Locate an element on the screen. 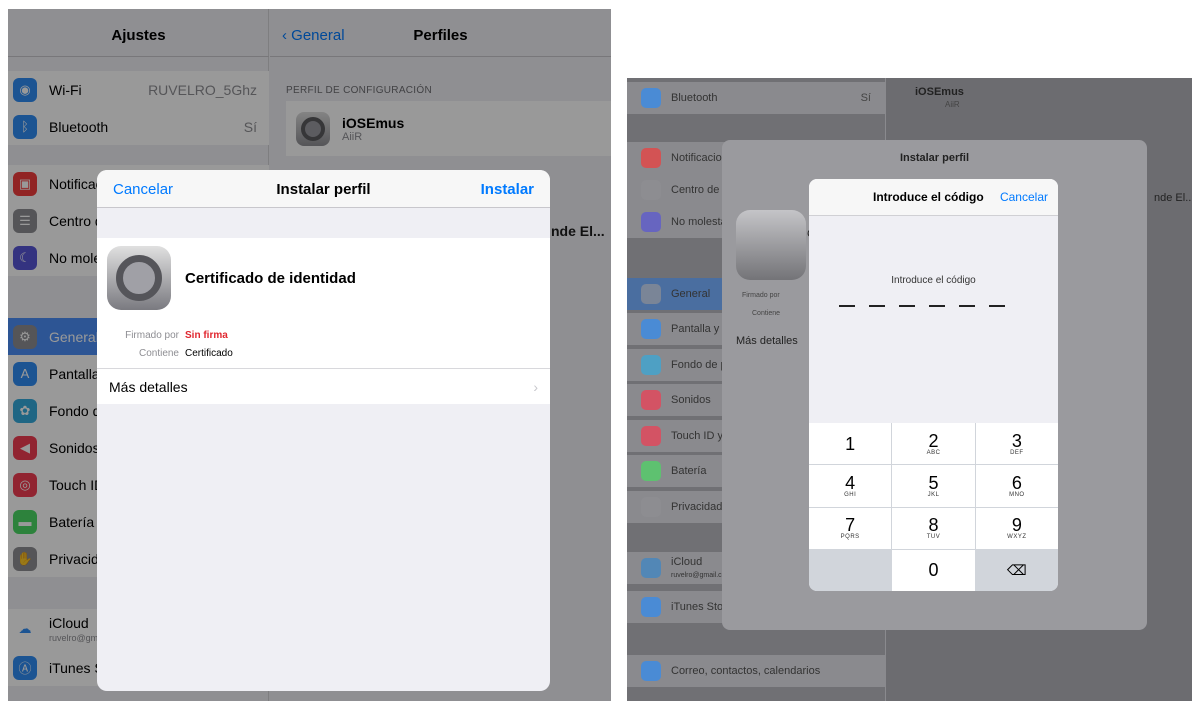 Image resolution: width=1192 pixels, height=701 pixels. key-digit: 2 is located at coordinates (933, 440).